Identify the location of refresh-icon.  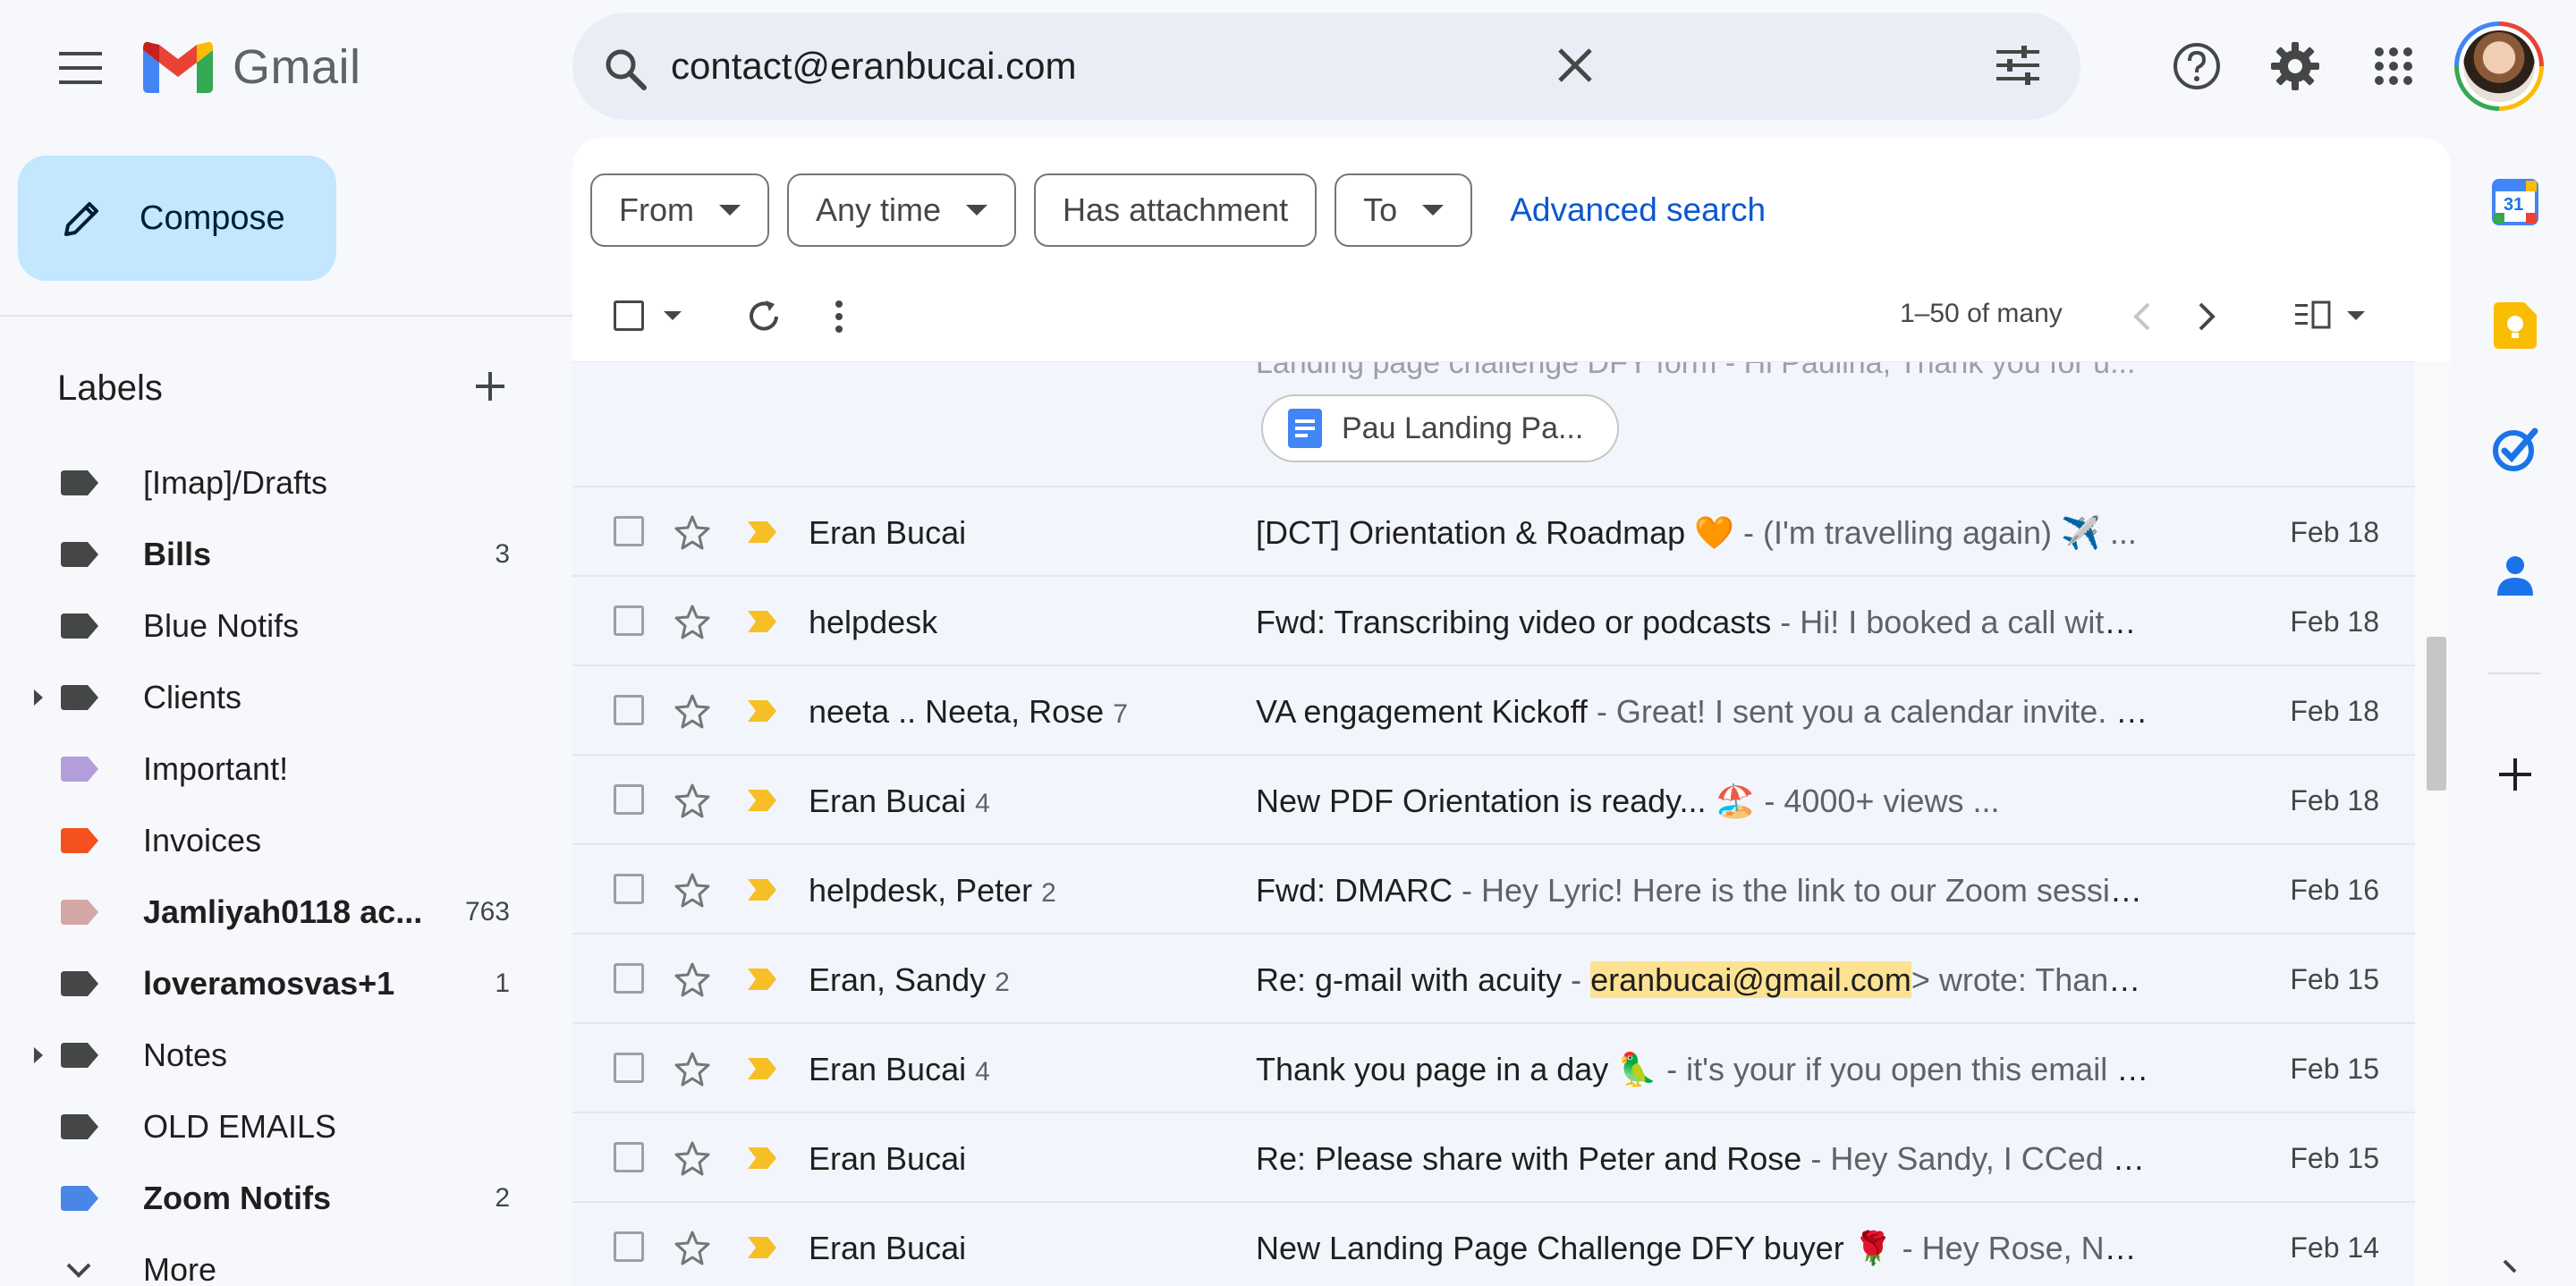
(764, 316).